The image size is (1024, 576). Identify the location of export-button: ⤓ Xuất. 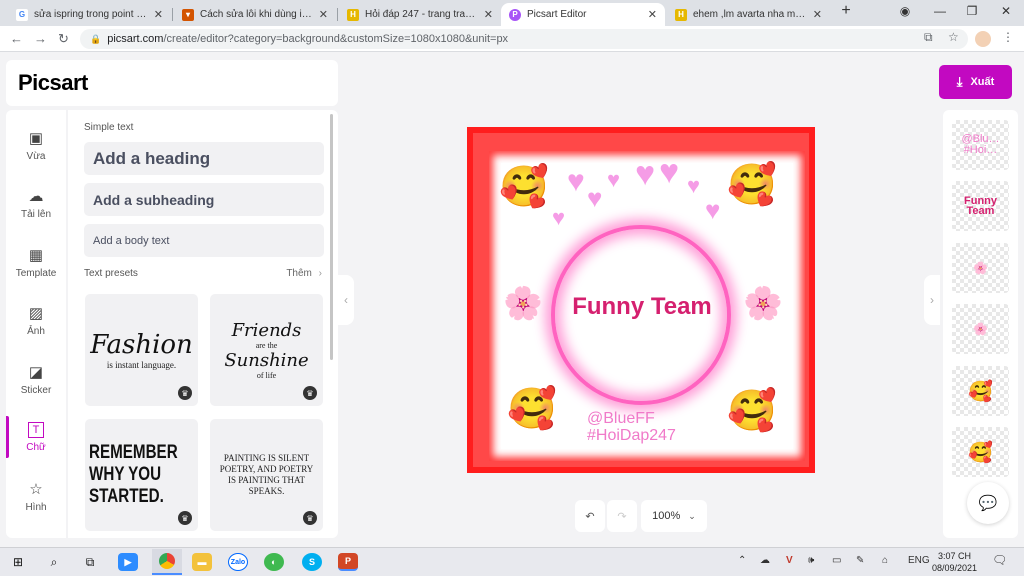
(975, 82).